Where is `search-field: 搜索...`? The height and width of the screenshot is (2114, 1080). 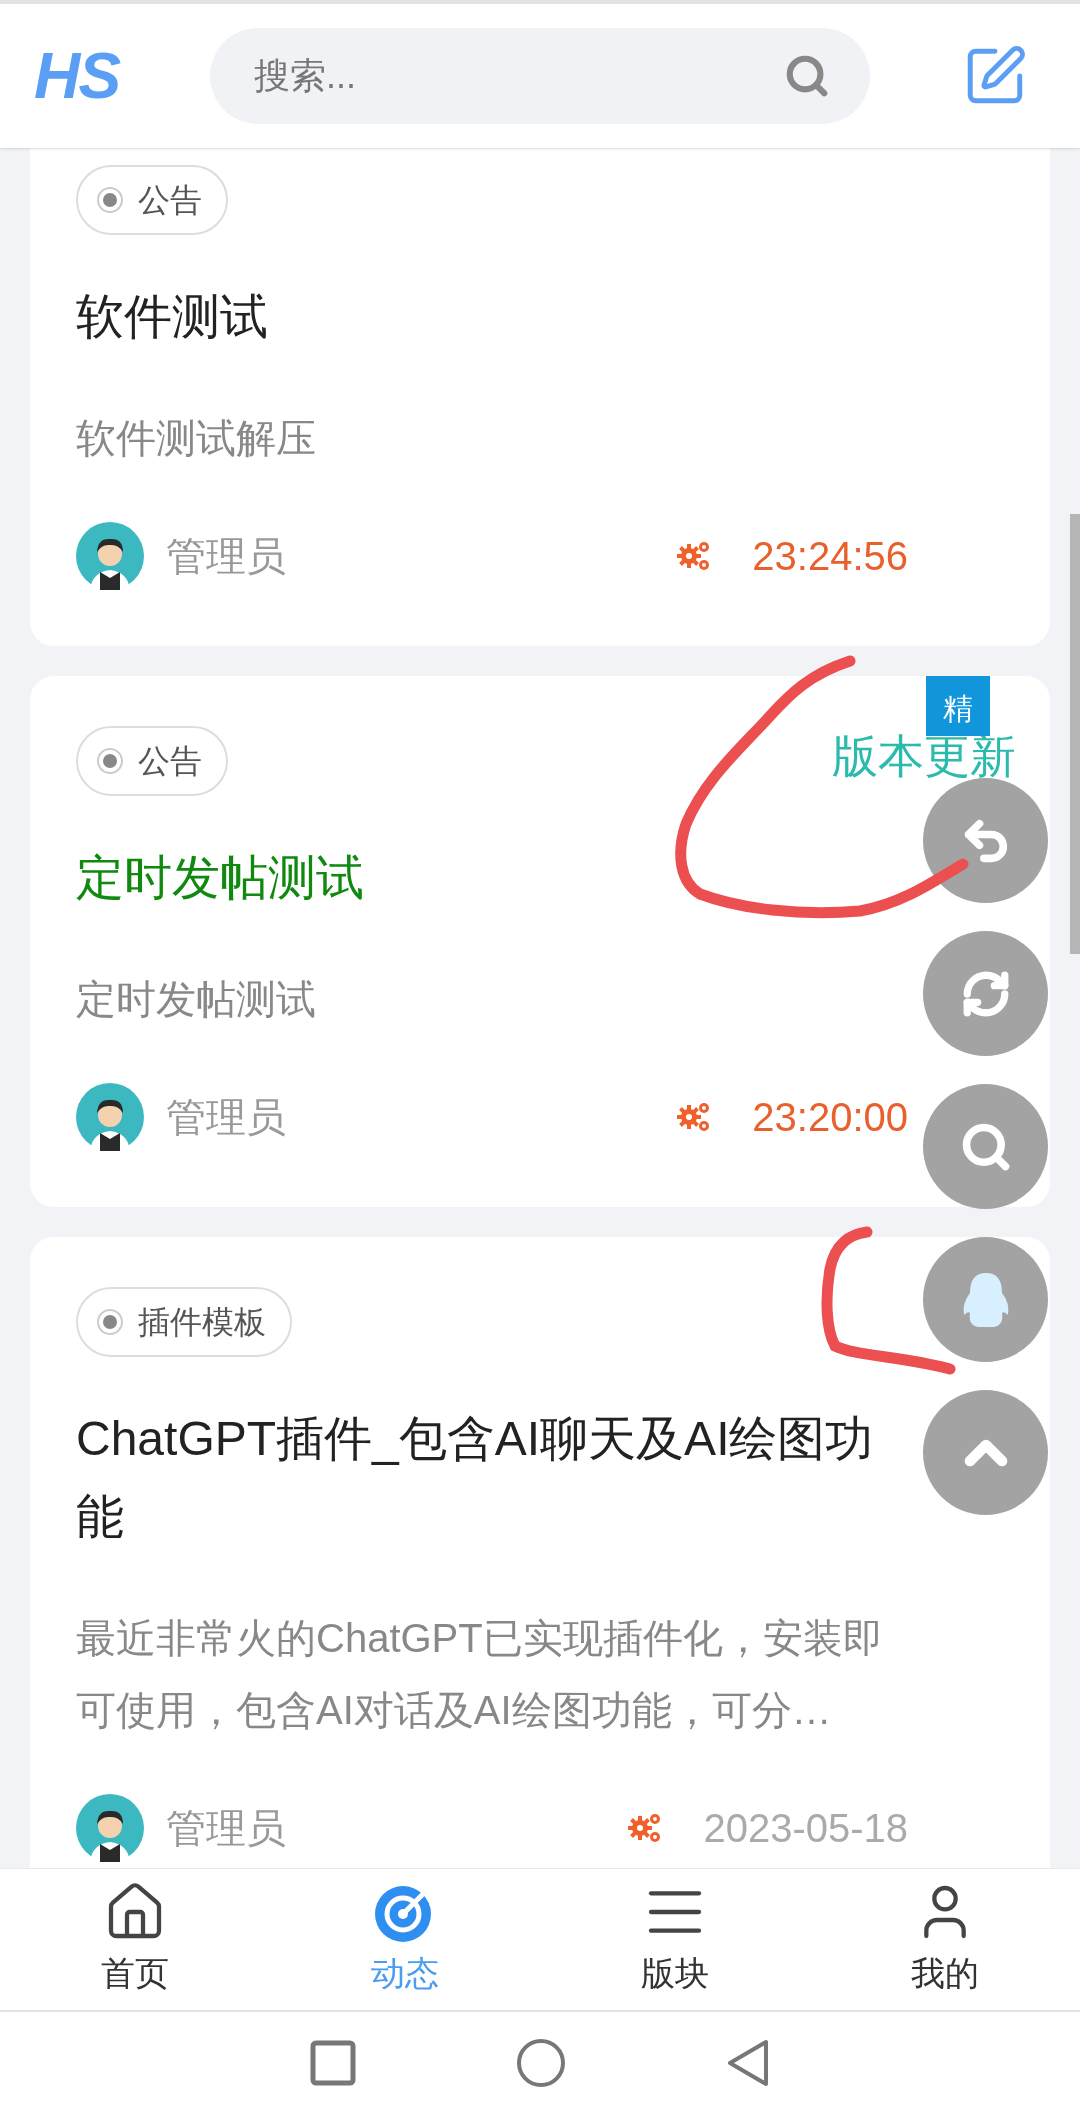
search-field: 搜索... is located at coordinates (540, 76).